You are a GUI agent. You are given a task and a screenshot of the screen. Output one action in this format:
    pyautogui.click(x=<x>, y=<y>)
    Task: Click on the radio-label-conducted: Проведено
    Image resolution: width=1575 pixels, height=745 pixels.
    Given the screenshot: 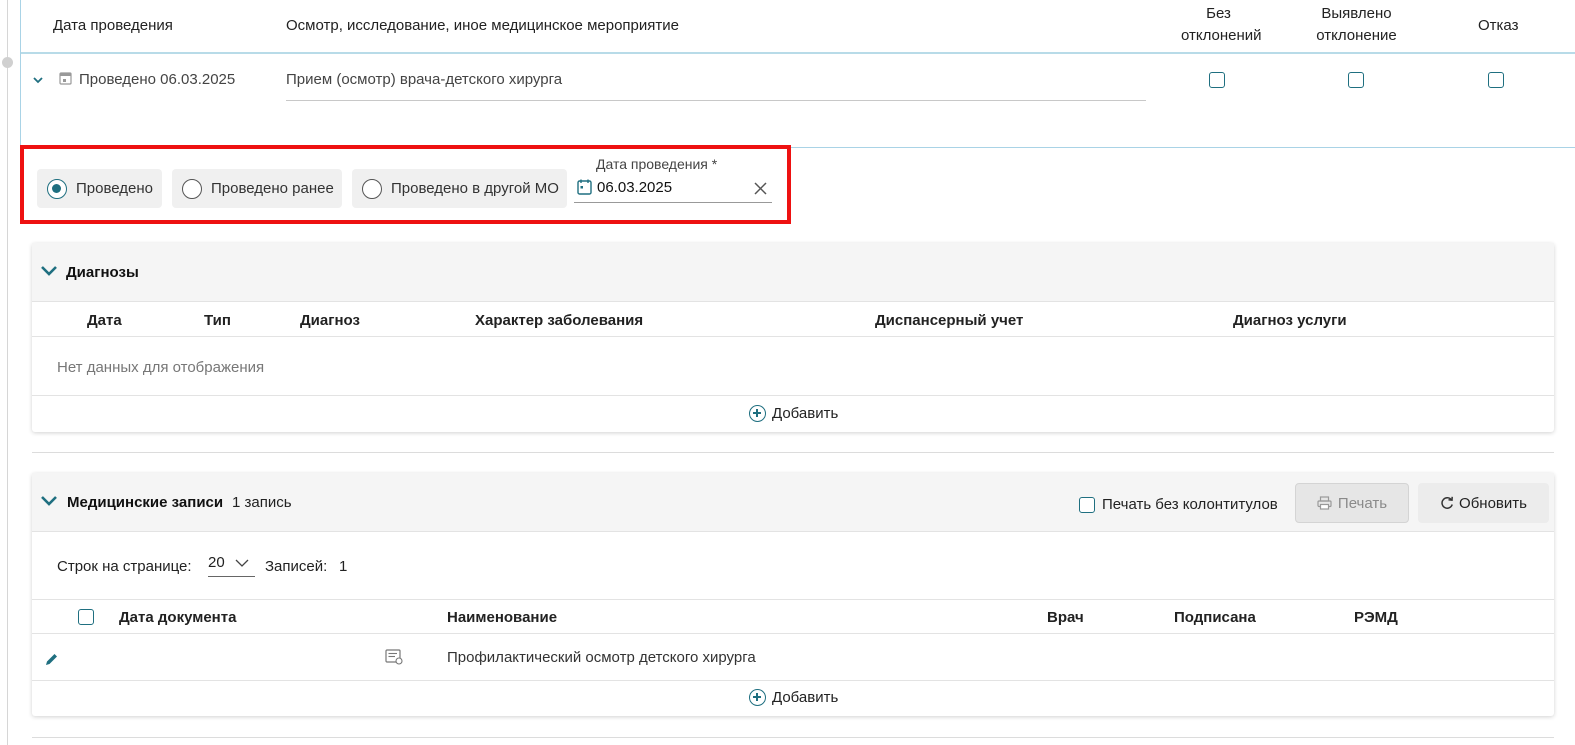 What is the action you would take?
    pyautogui.click(x=114, y=188)
    